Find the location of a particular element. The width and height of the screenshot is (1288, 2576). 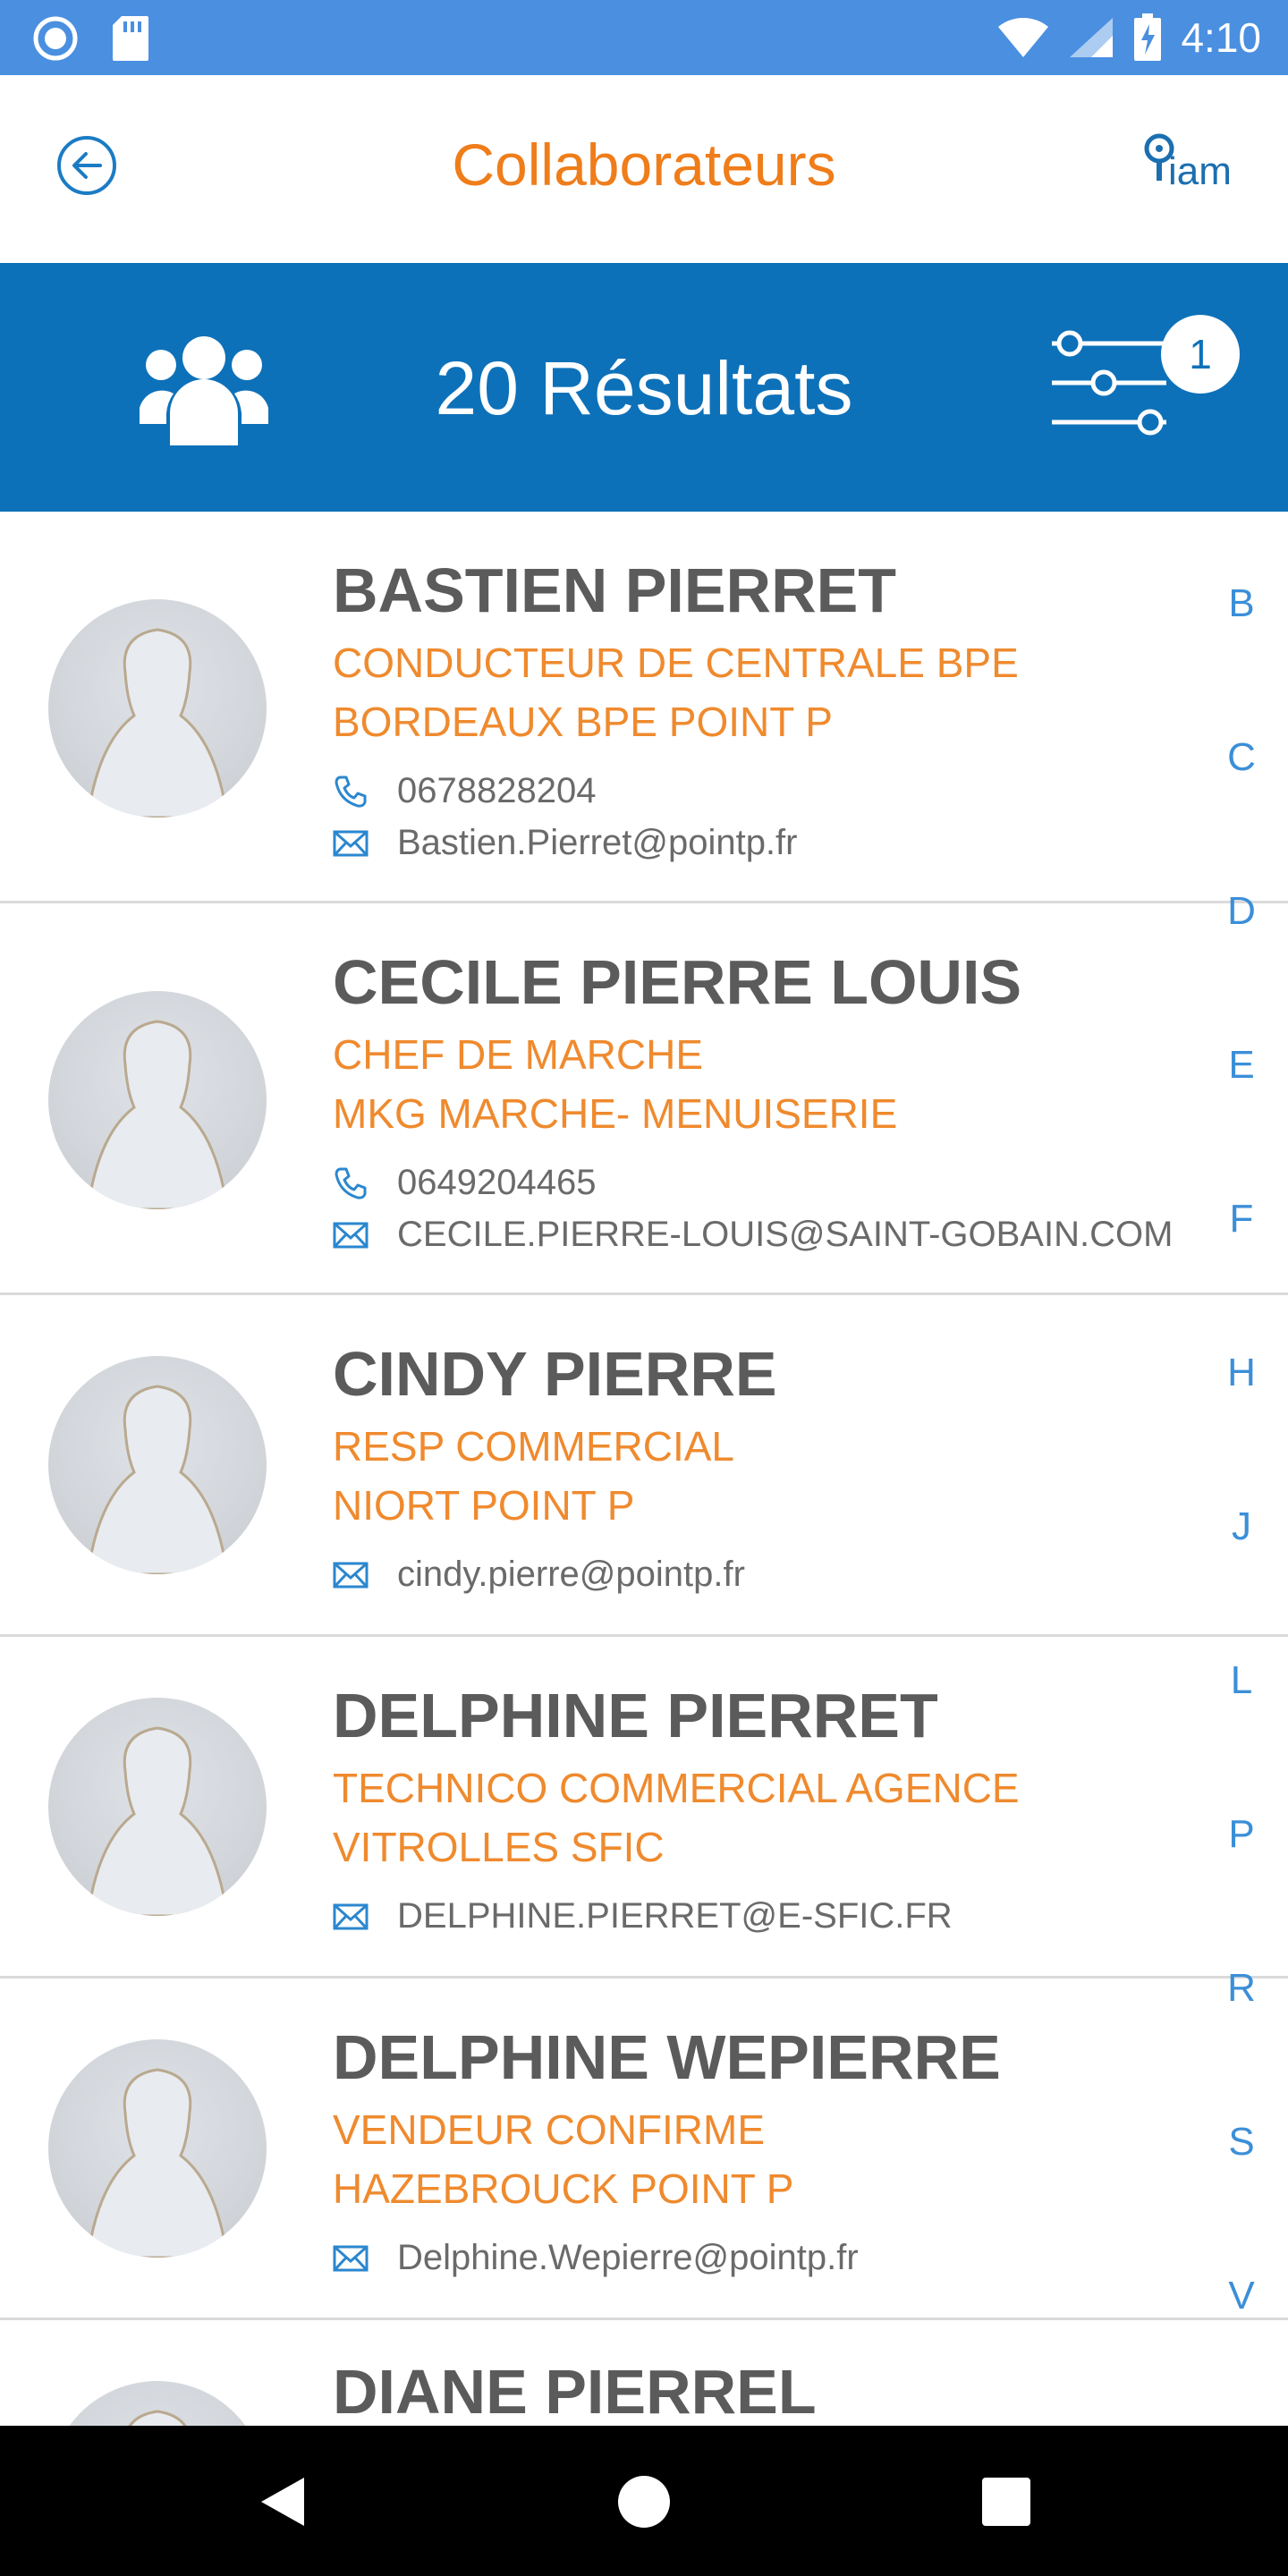

index-letter-l: L is located at coordinates (1241, 1680).